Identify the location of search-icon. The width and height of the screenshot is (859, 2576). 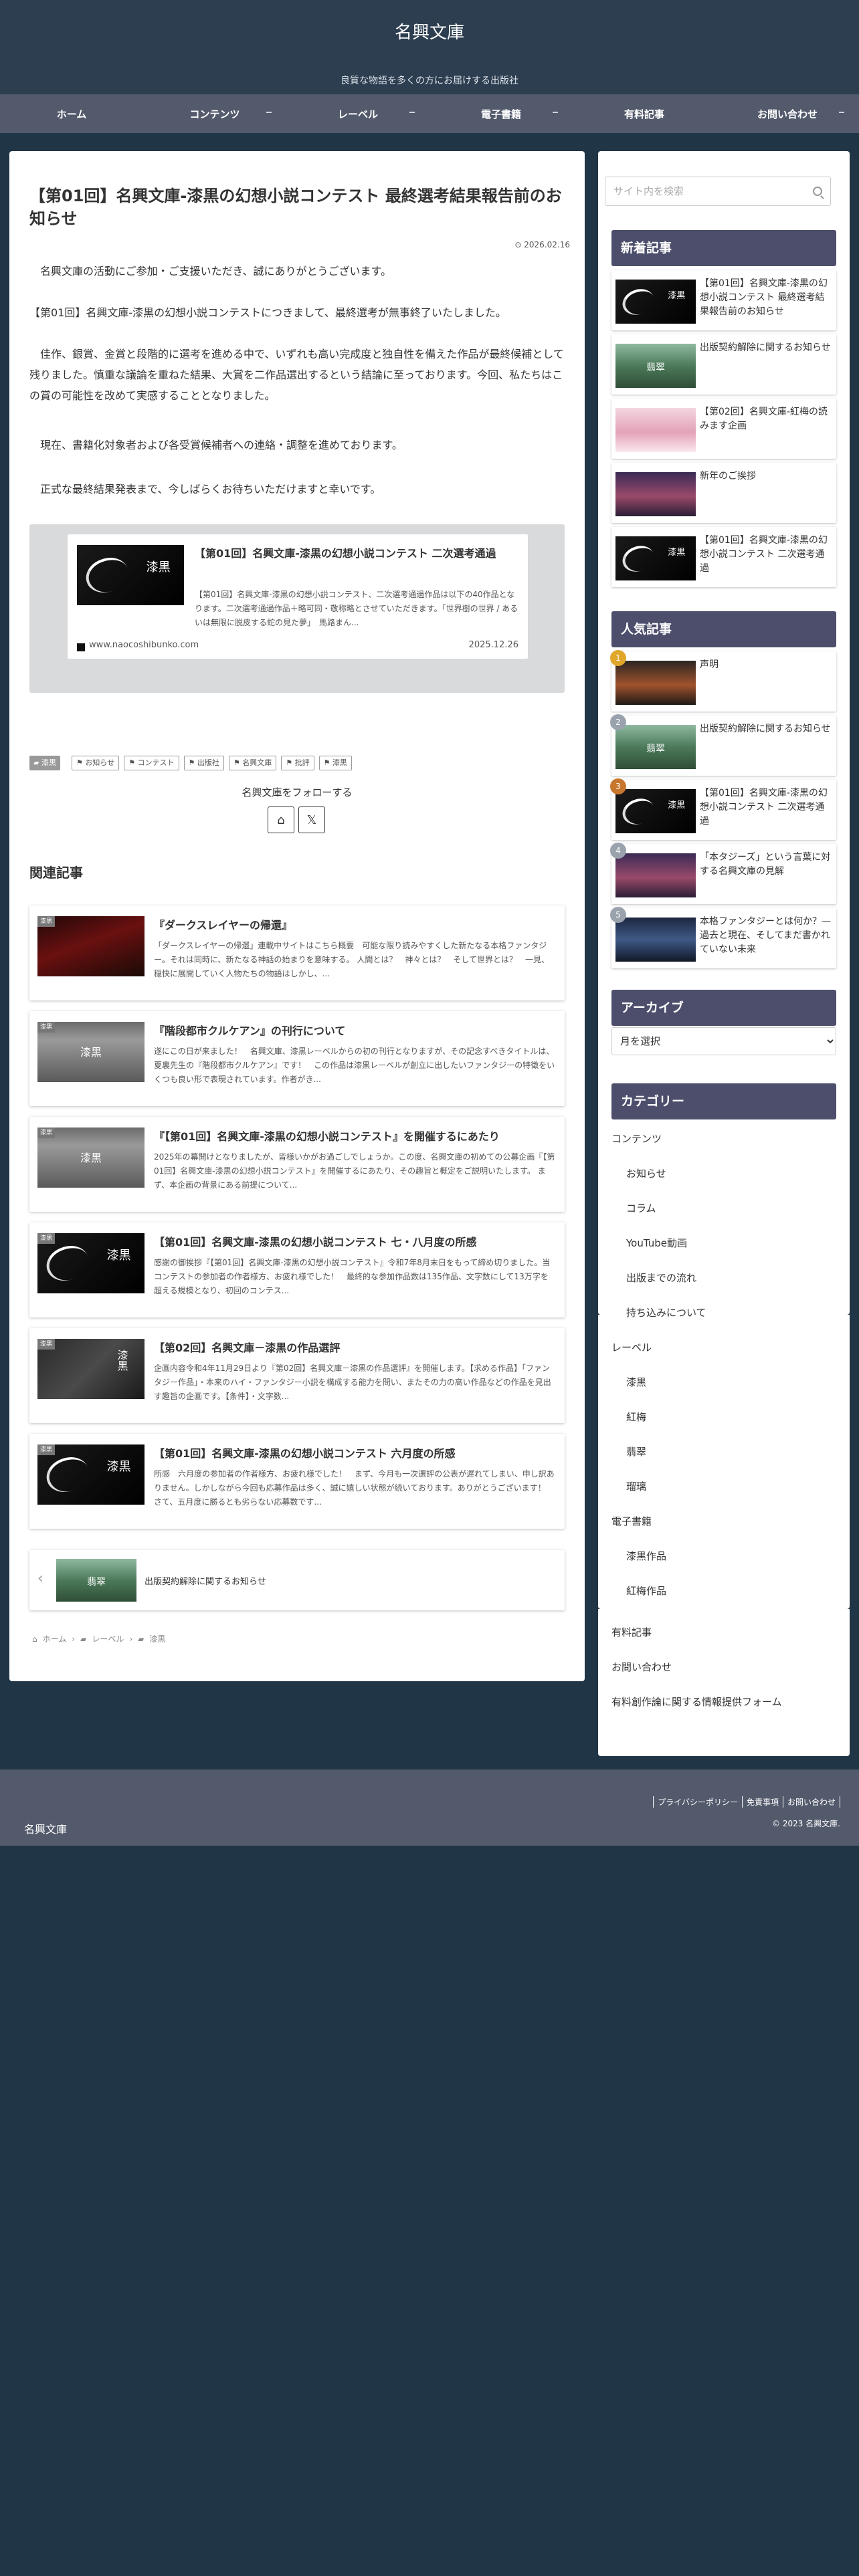
(818, 191).